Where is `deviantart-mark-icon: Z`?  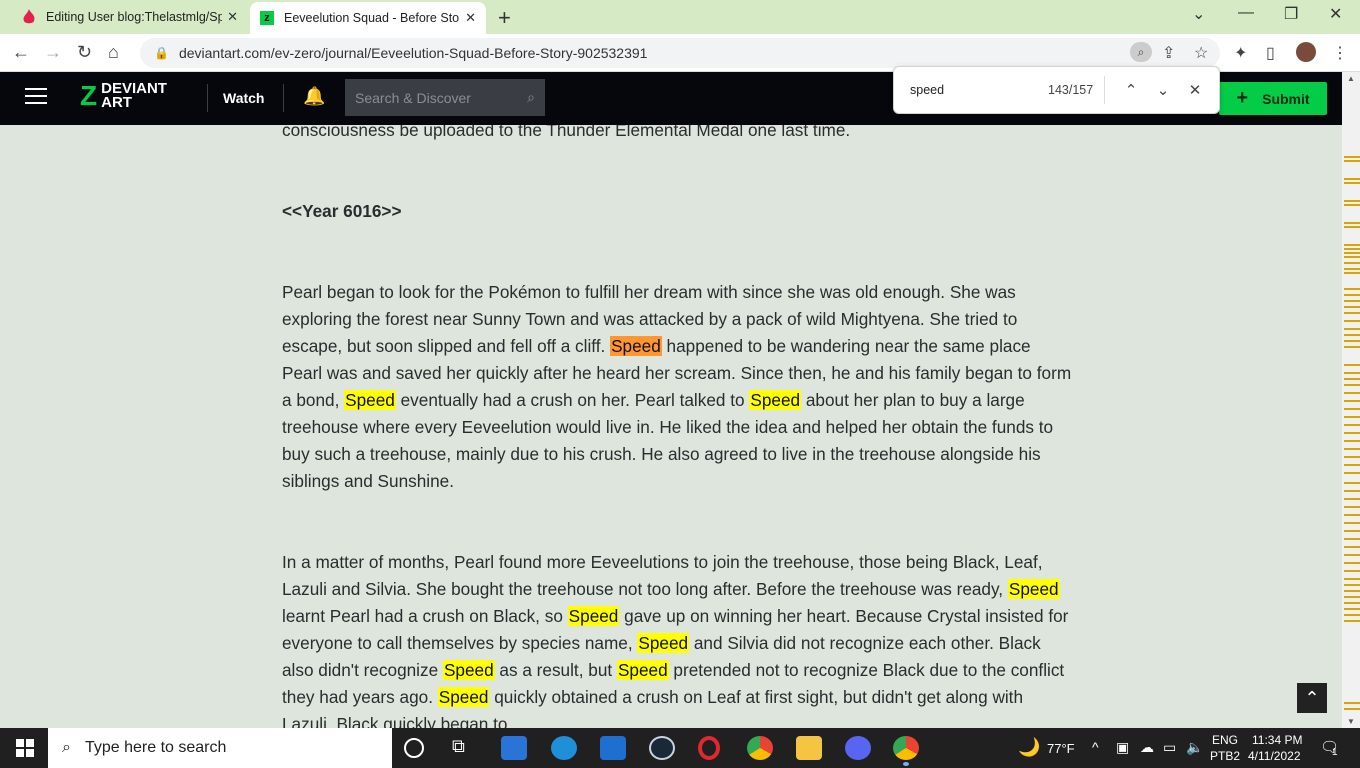 deviantart-mark-icon: Z is located at coordinates (89, 95).